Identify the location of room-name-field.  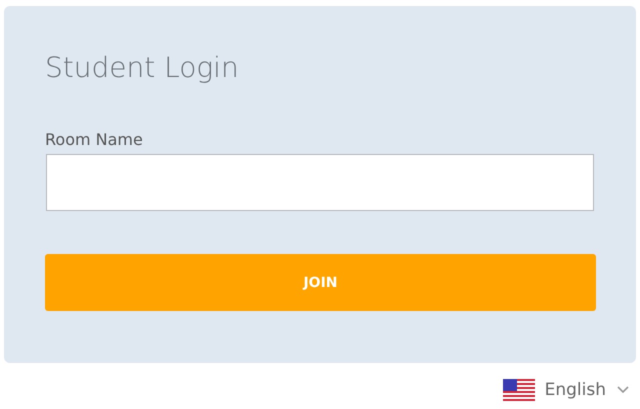
(320, 182).